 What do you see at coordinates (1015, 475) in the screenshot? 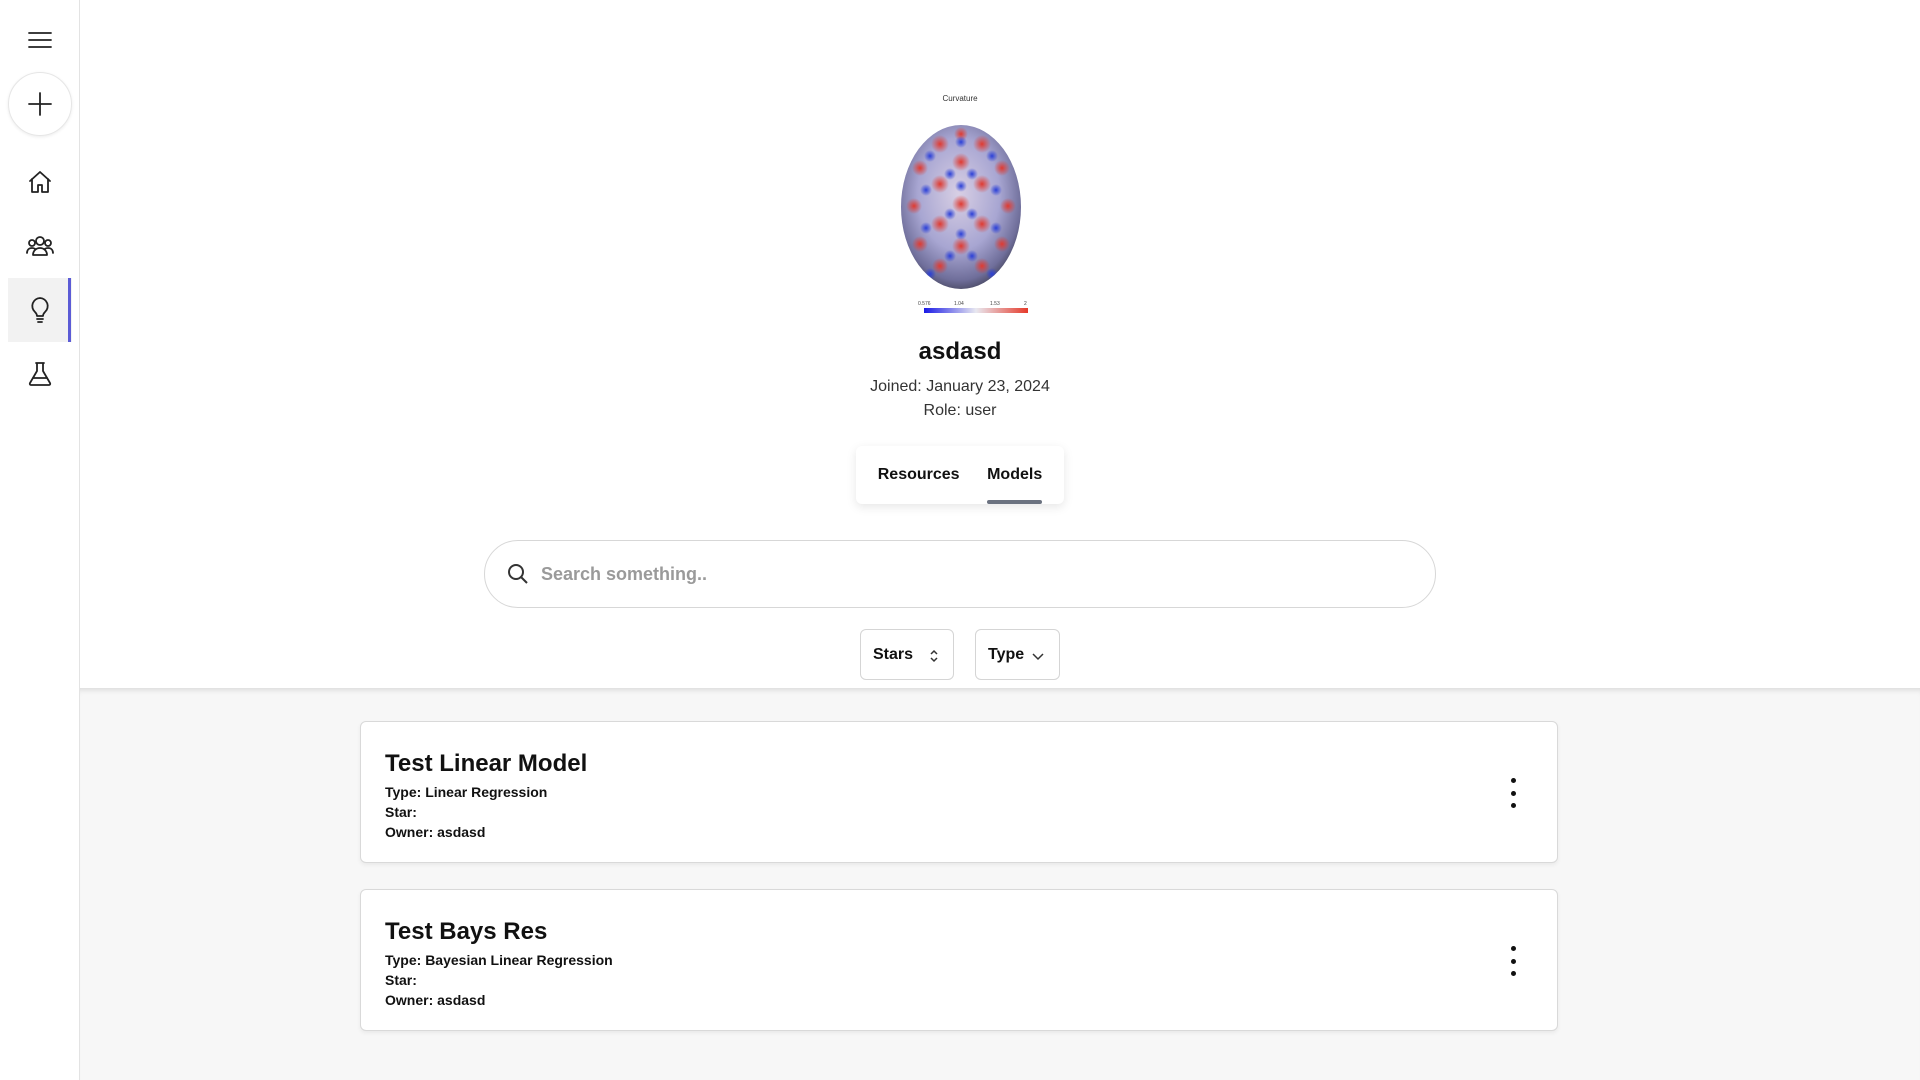
I see `tab-models: Models` at bounding box center [1015, 475].